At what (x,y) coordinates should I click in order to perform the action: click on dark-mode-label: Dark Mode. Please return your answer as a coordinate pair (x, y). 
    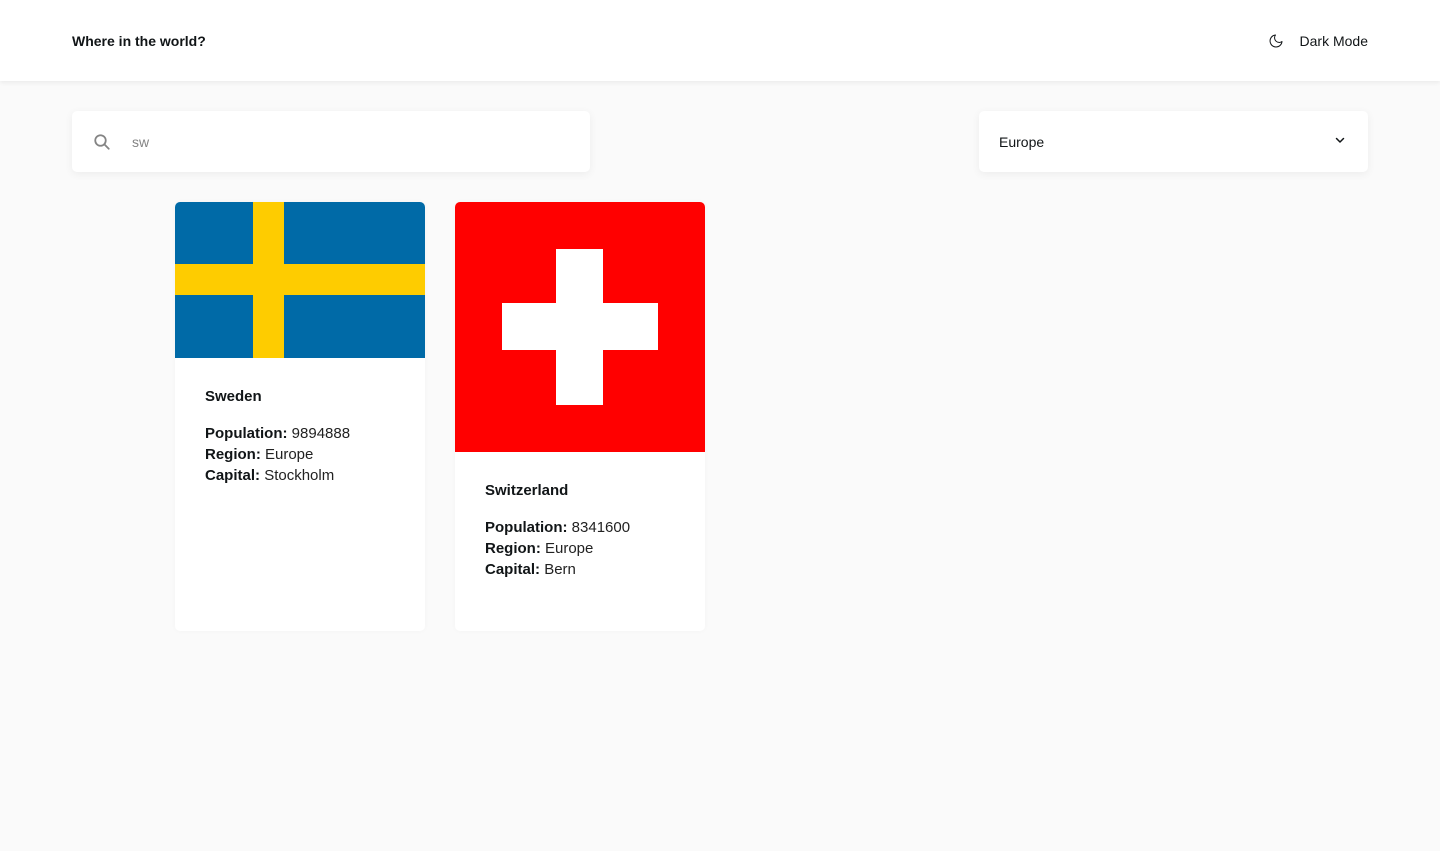
    Looking at the image, I should click on (1333, 40).